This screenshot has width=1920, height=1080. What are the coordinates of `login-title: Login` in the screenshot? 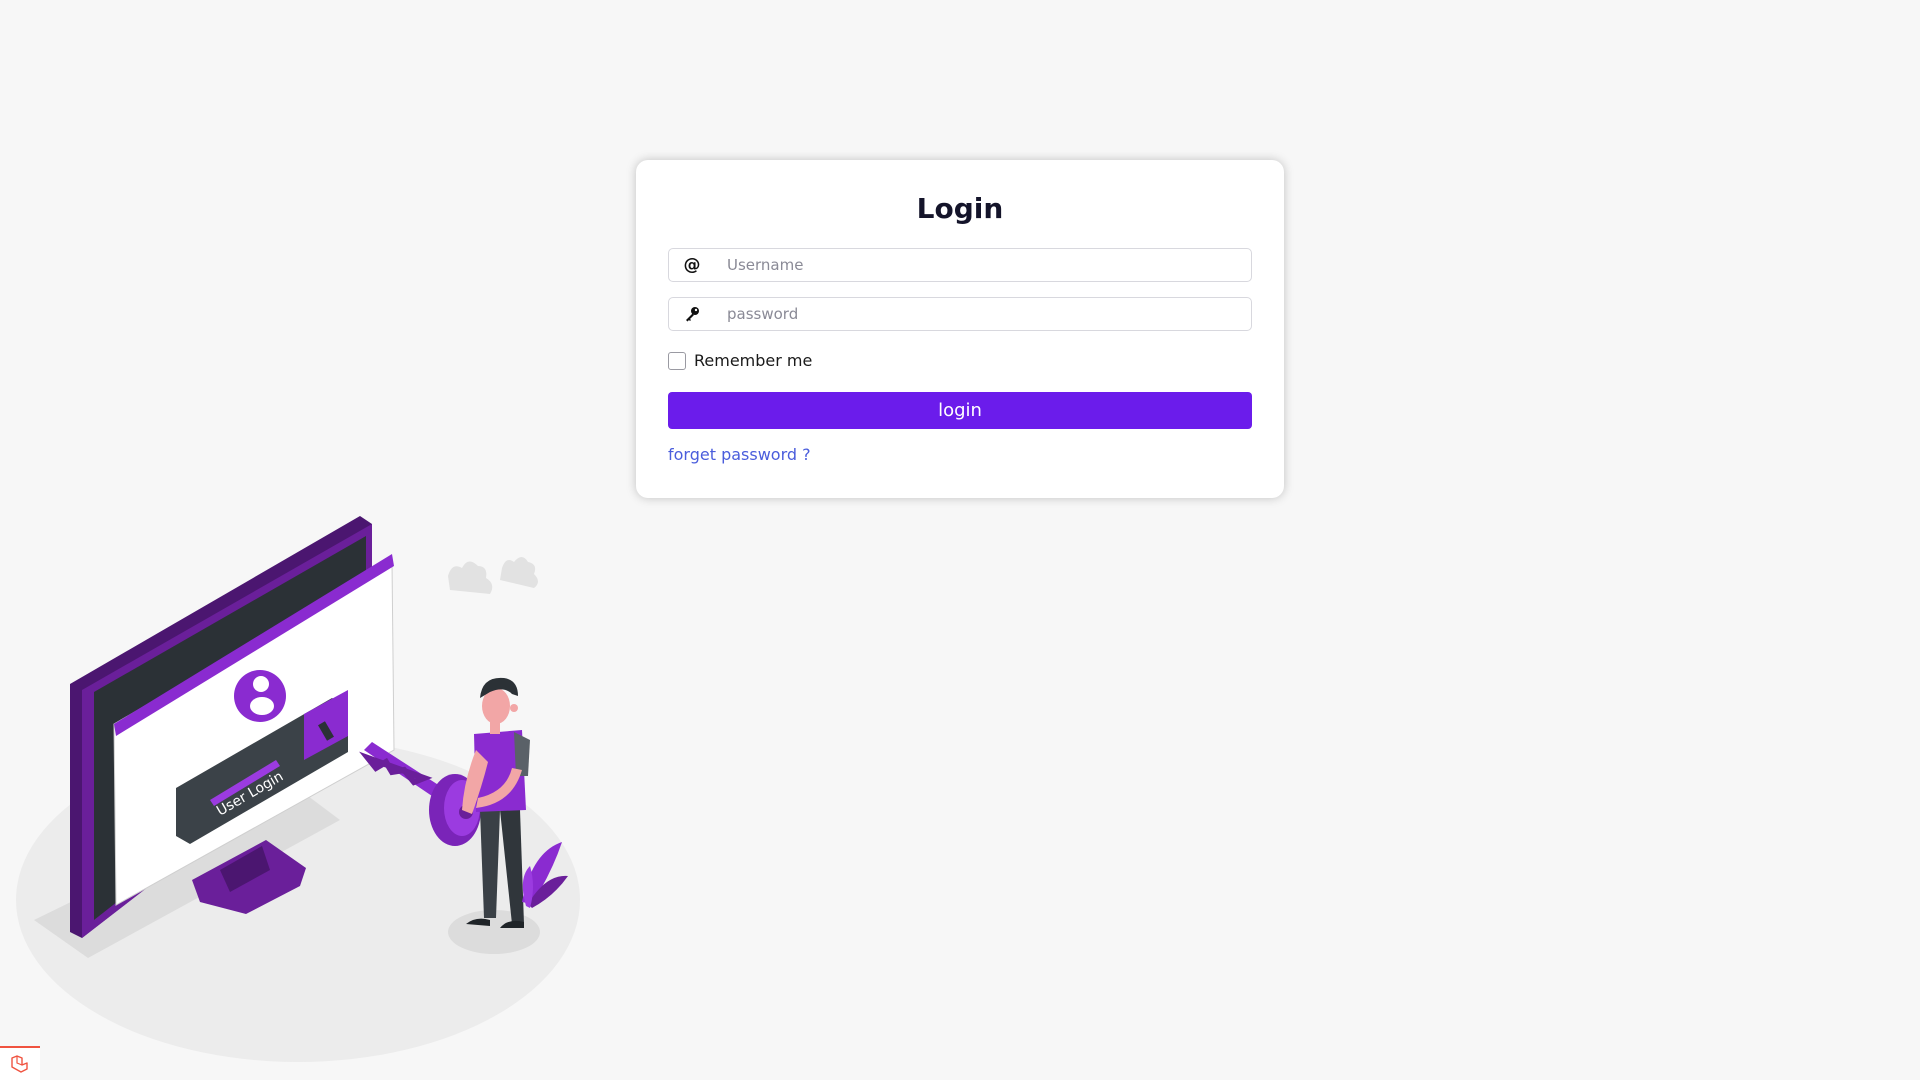 It's located at (960, 208).